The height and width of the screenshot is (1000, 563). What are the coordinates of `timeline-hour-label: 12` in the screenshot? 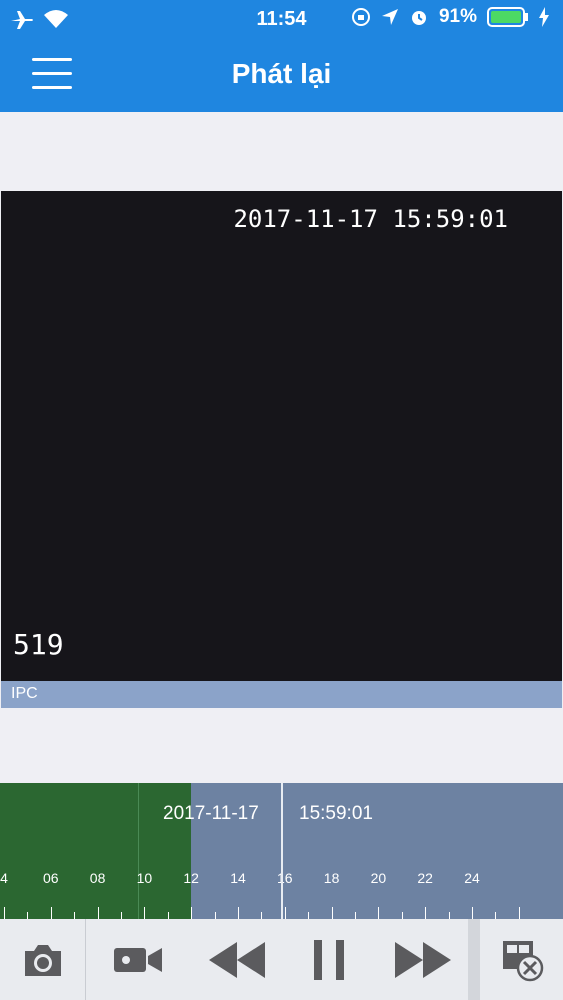 It's located at (191, 878).